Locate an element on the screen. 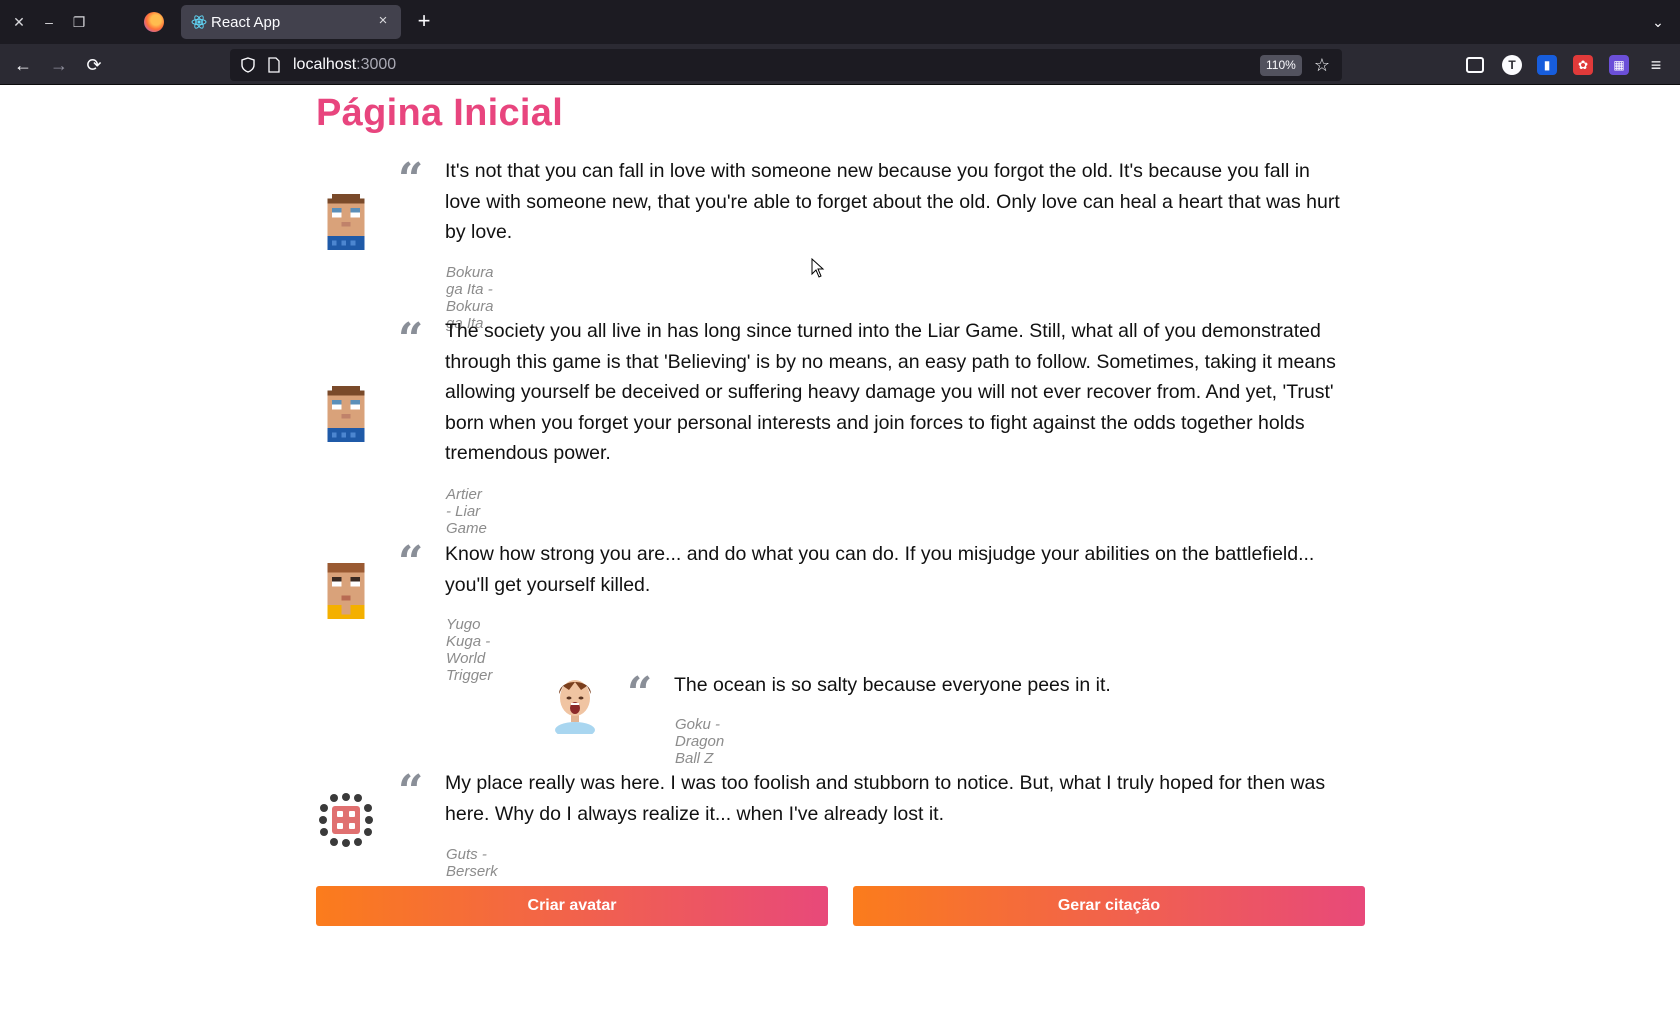 The image size is (1680, 1011). tab-close-icon: × is located at coordinates (383, 21).